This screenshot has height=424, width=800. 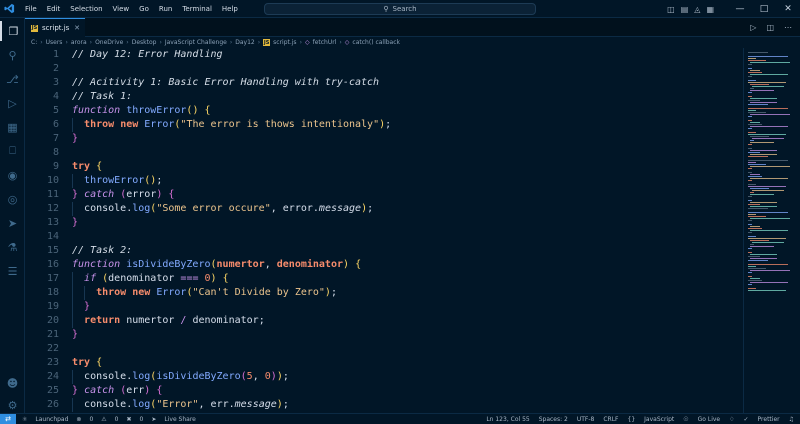 What do you see at coordinates (12, 199) in the screenshot?
I see `gitlens-icon: ◎` at bounding box center [12, 199].